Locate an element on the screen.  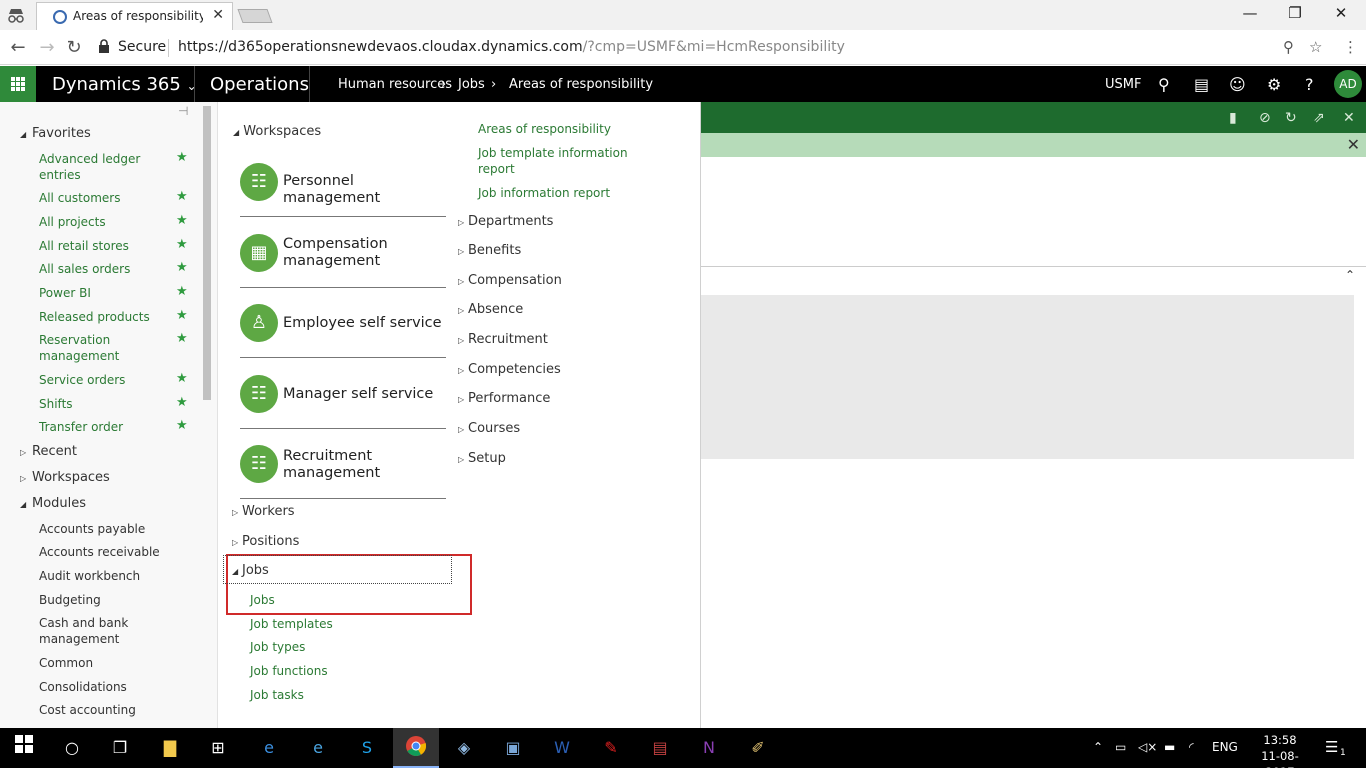
favorite-item: Service orders is located at coordinates (101, 380).